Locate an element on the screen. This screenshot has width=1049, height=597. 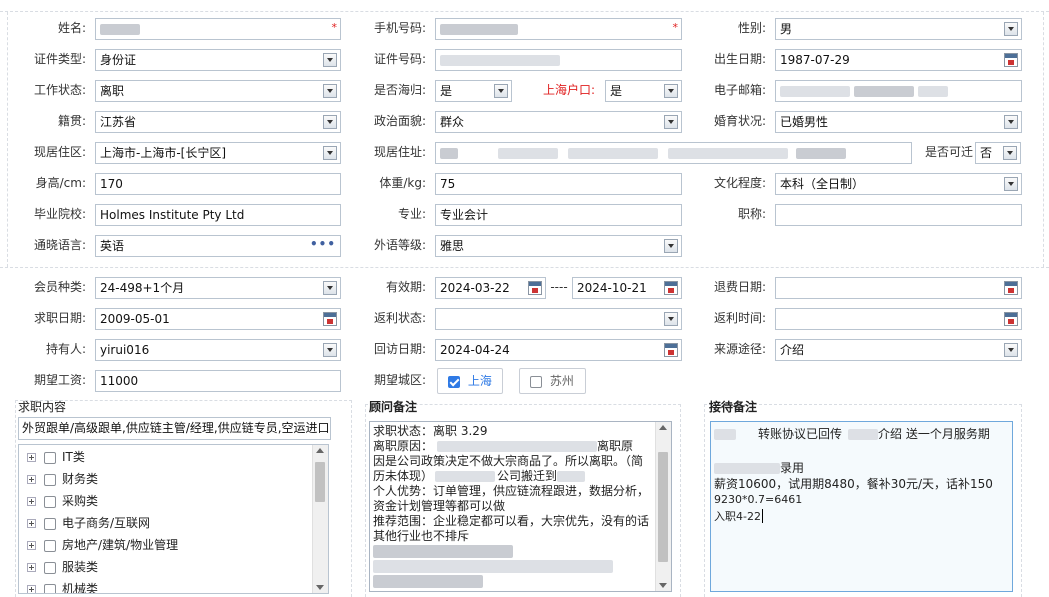
rebate-time-field is located at coordinates (898, 319).